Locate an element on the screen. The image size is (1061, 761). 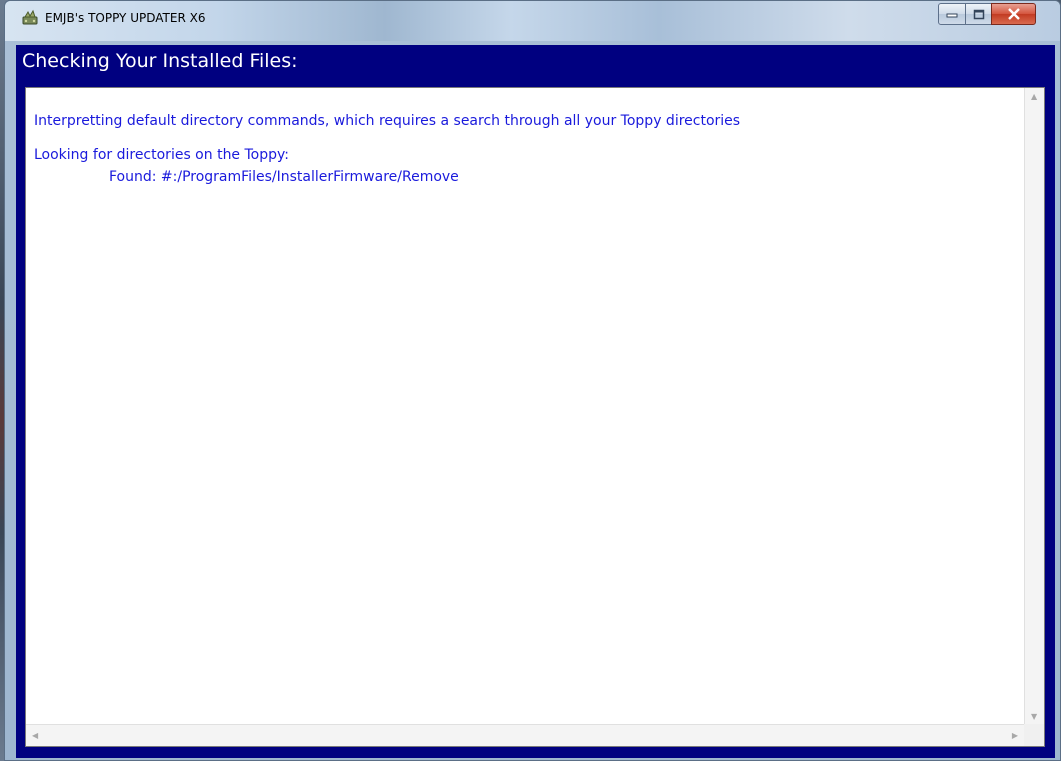
log-line: Looking for directories on the Toppy: is located at coordinates (161, 155).